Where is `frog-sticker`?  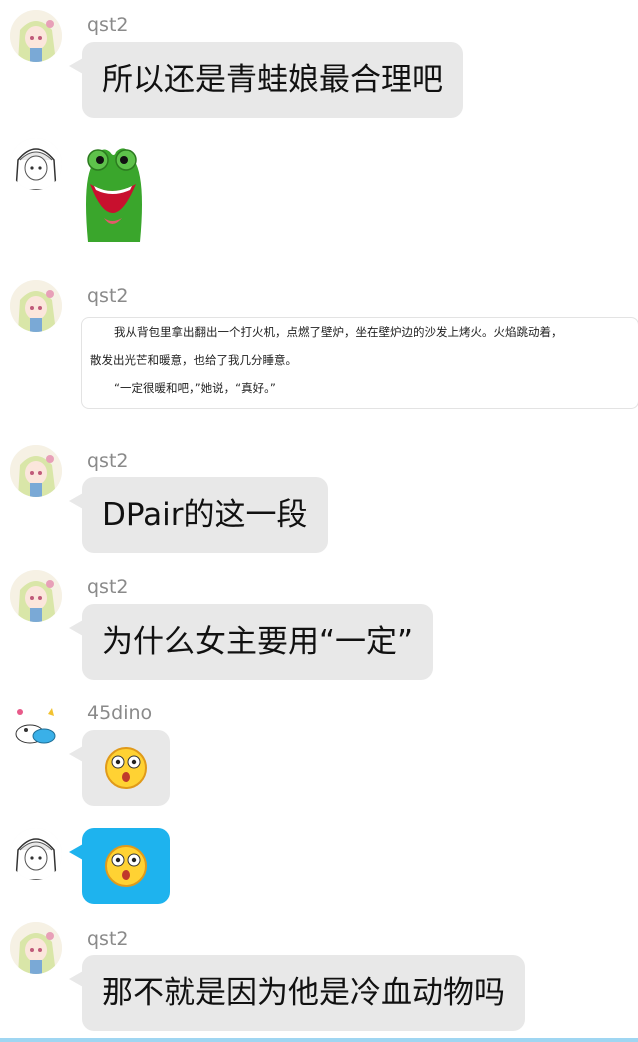
frog-sticker is located at coordinates (112, 190).